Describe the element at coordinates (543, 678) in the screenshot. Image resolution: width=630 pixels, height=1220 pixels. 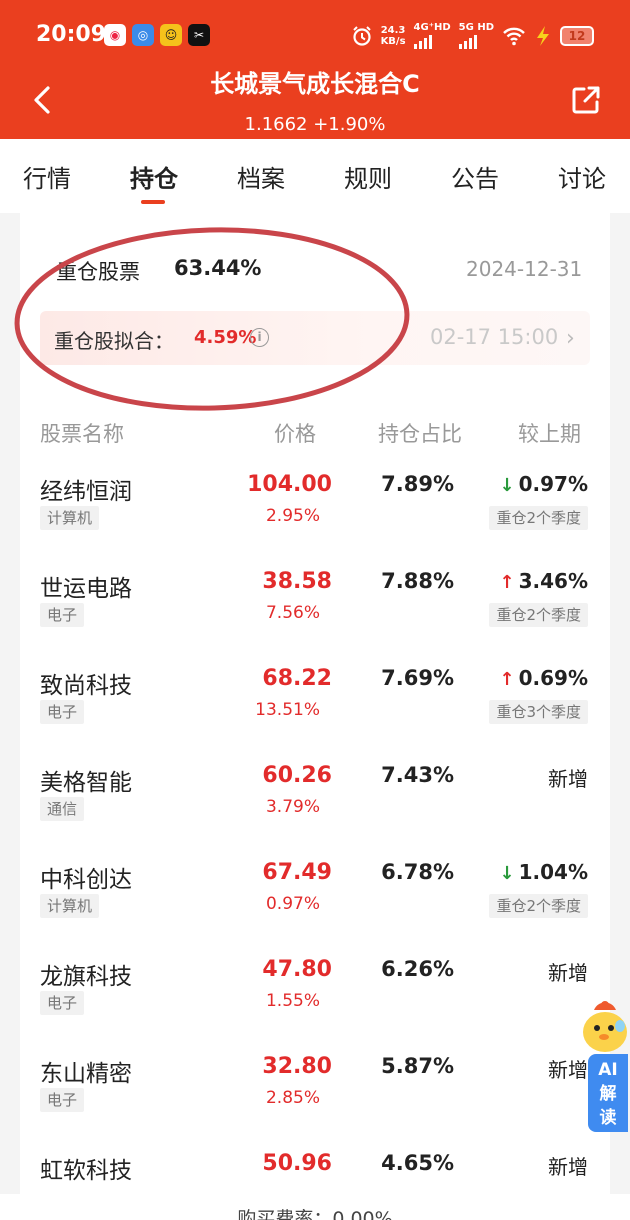
I see `period-change: ↑ 0.69%` at that location.